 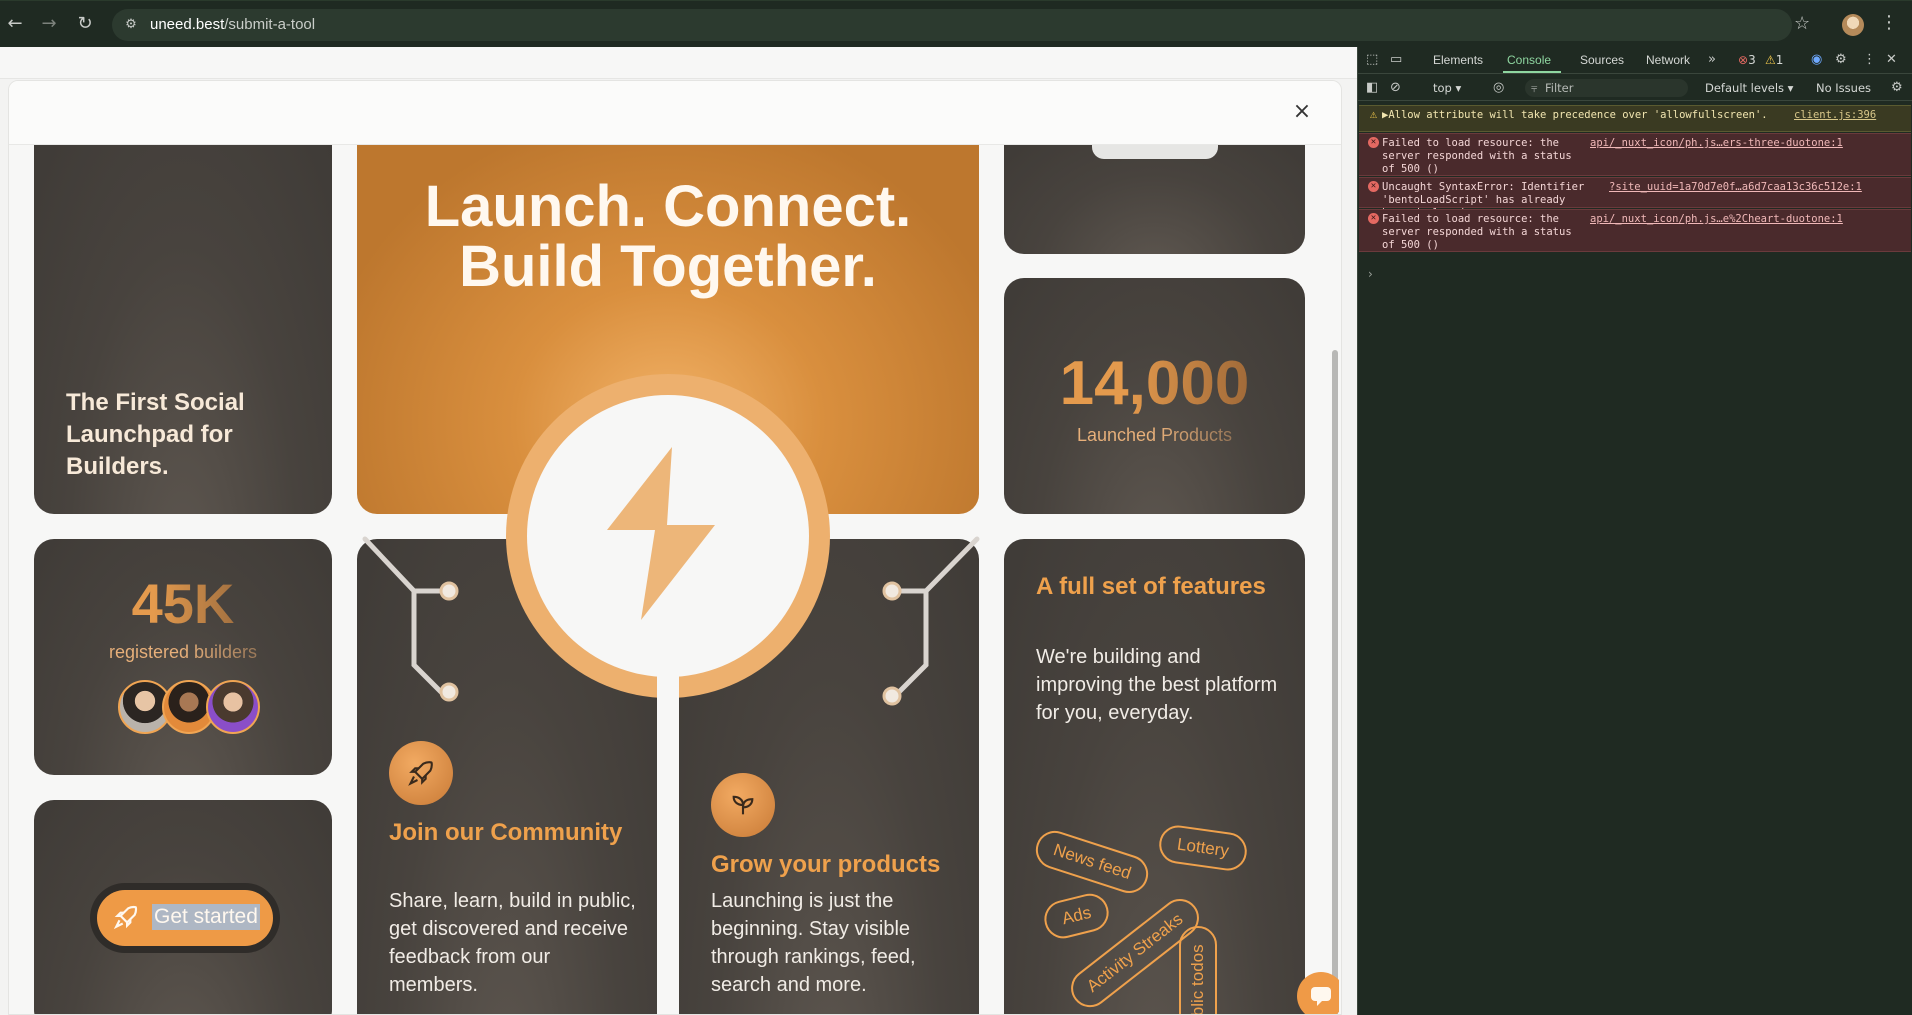 I want to click on top-right-card, so click(x=1154, y=199).